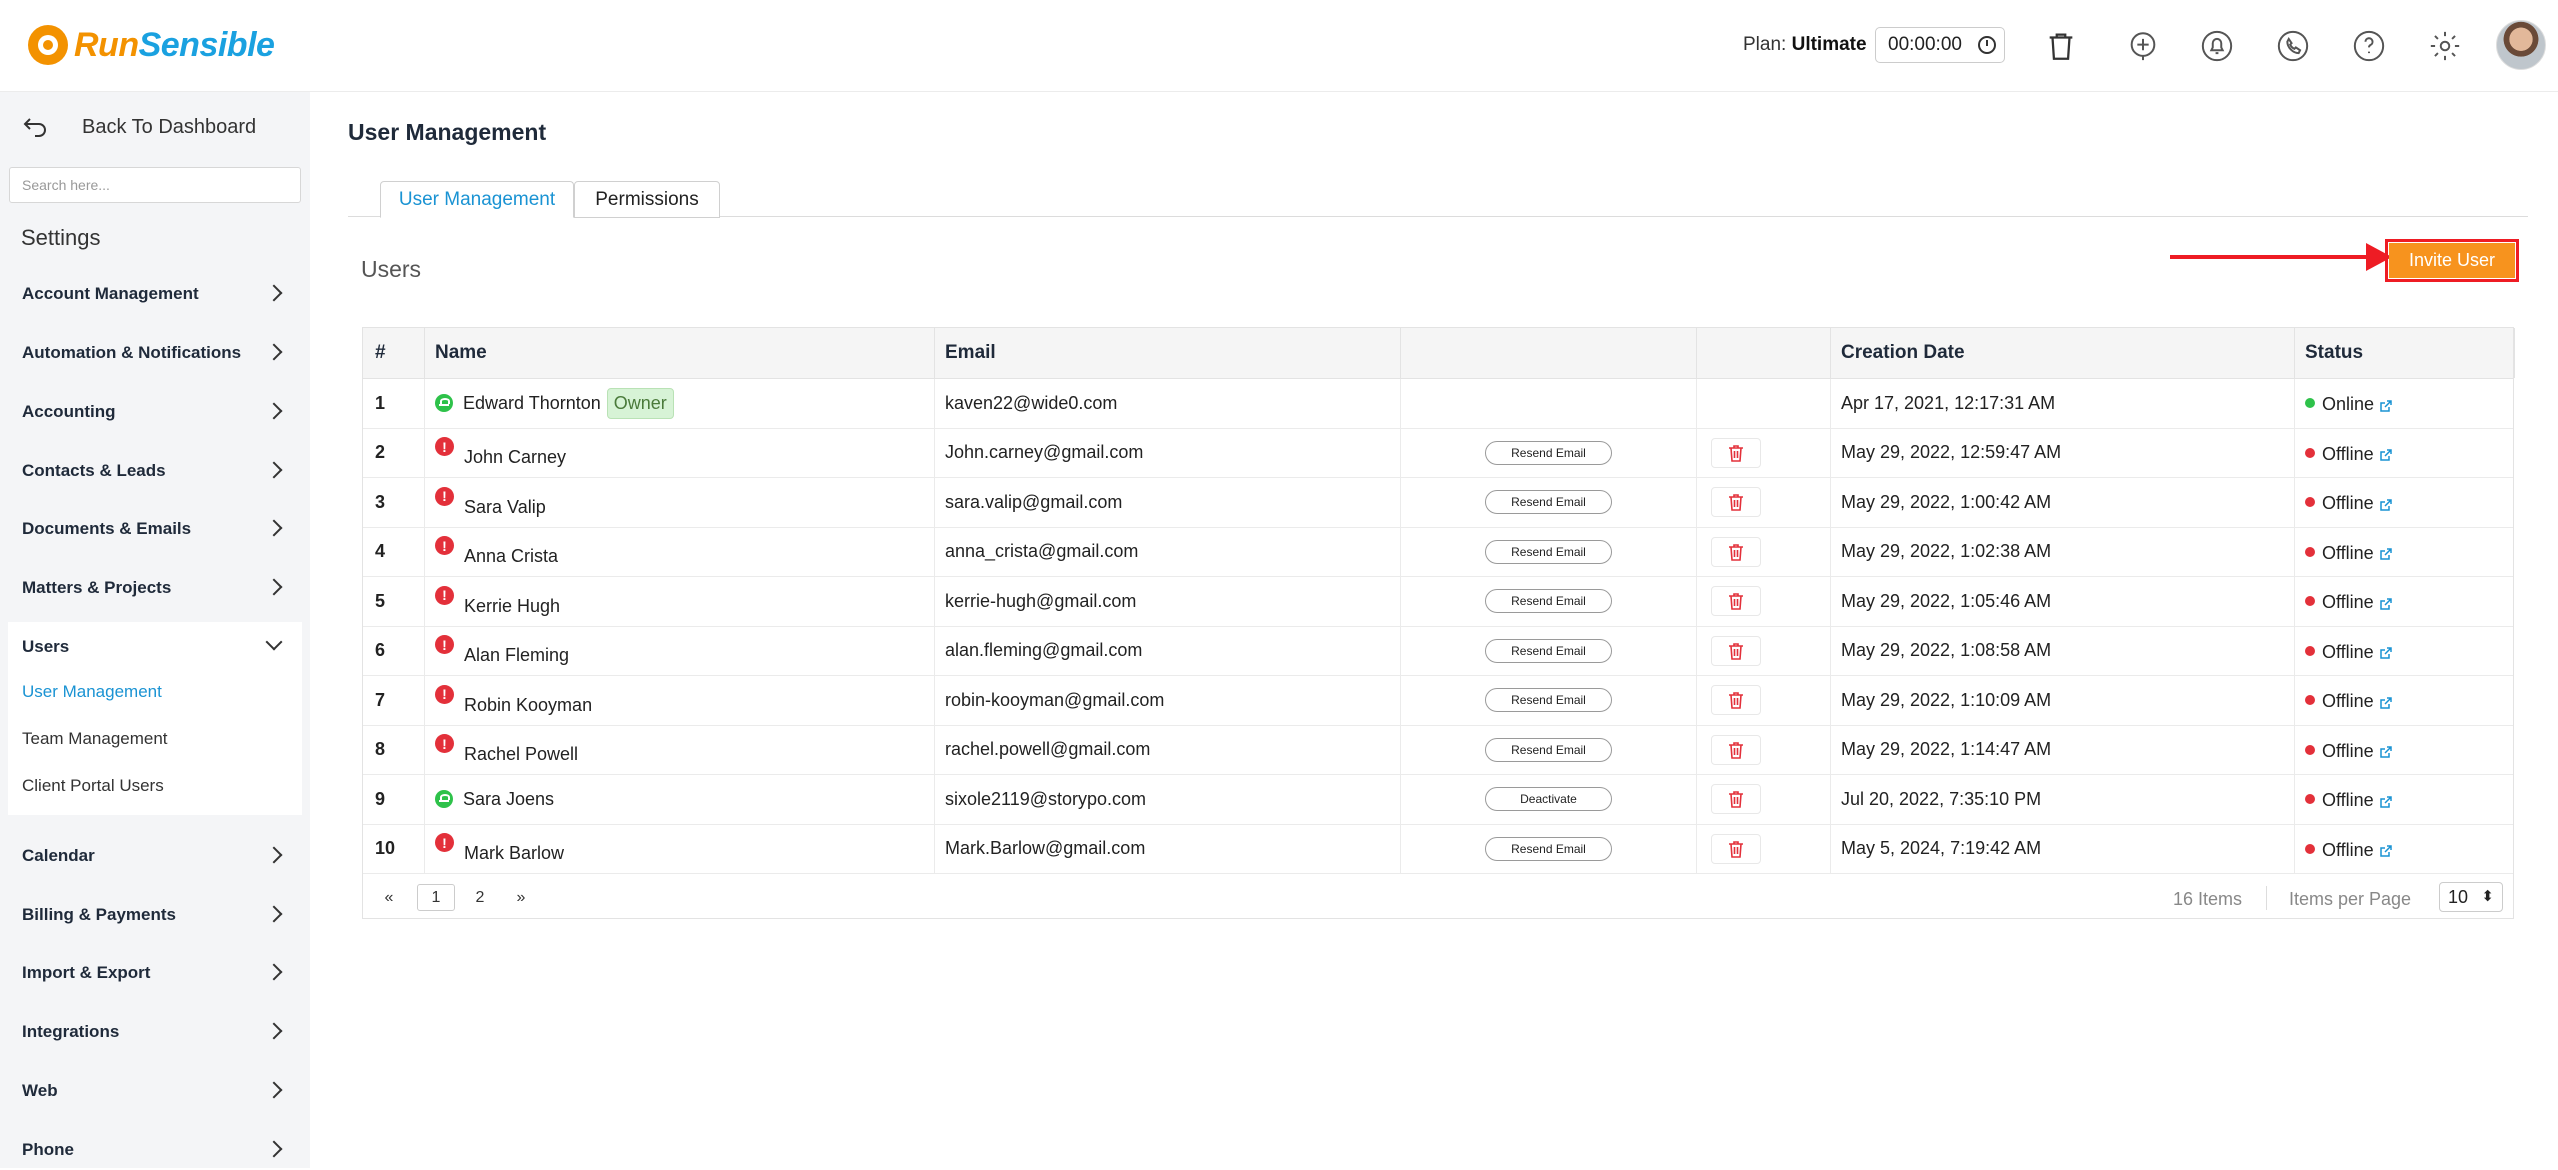 This screenshot has width=2558, height=1170. What do you see at coordinates (155, 412) in the screenshot?
I see `sidebar-item-accounting: Accounting` at bounding box center [155, 412].